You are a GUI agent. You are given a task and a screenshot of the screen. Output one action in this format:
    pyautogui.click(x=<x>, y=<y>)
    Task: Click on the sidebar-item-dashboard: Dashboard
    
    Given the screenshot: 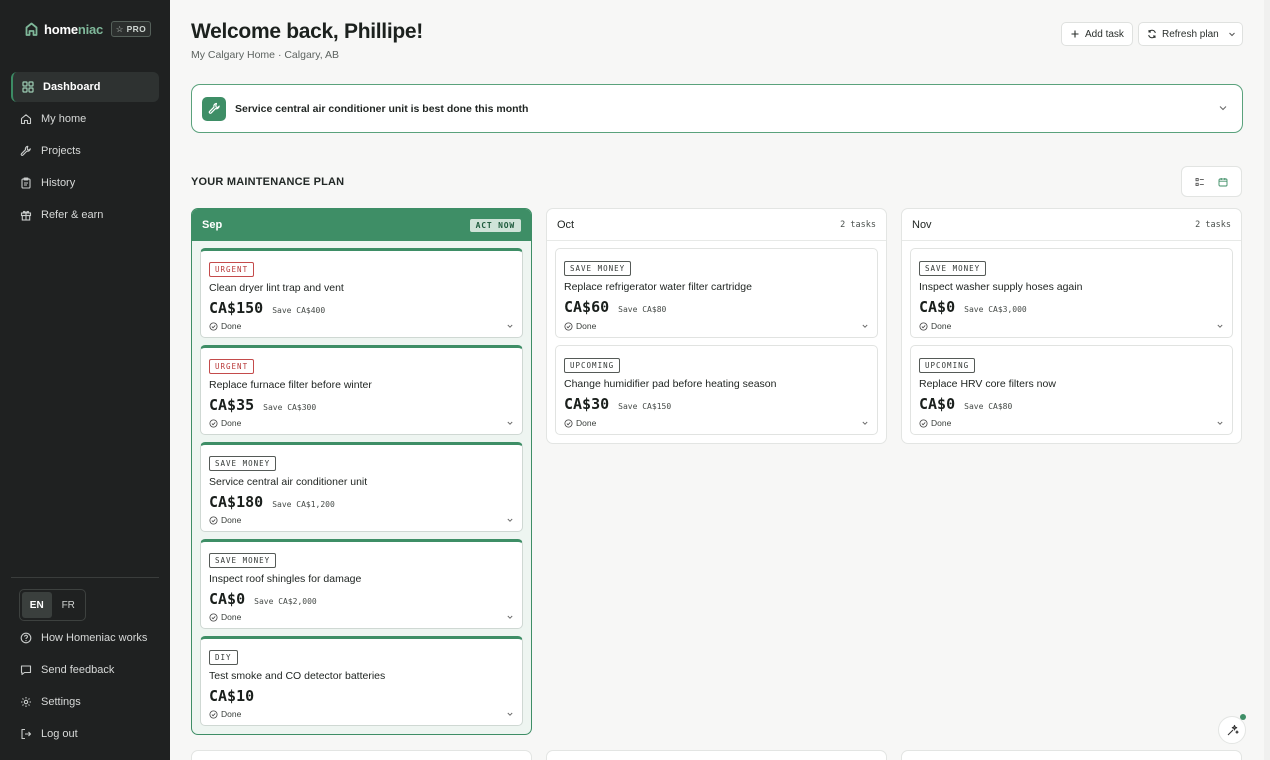 What is the action you would take?
    pyautogui.click(x=85, y=87)
    